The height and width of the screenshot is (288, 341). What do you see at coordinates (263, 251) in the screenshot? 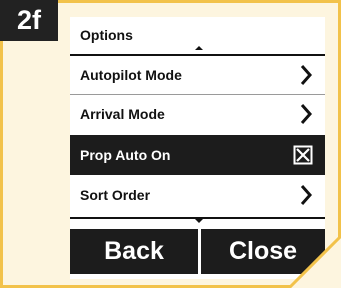
I see `close-button: Close` at bounding box center [263, 251].